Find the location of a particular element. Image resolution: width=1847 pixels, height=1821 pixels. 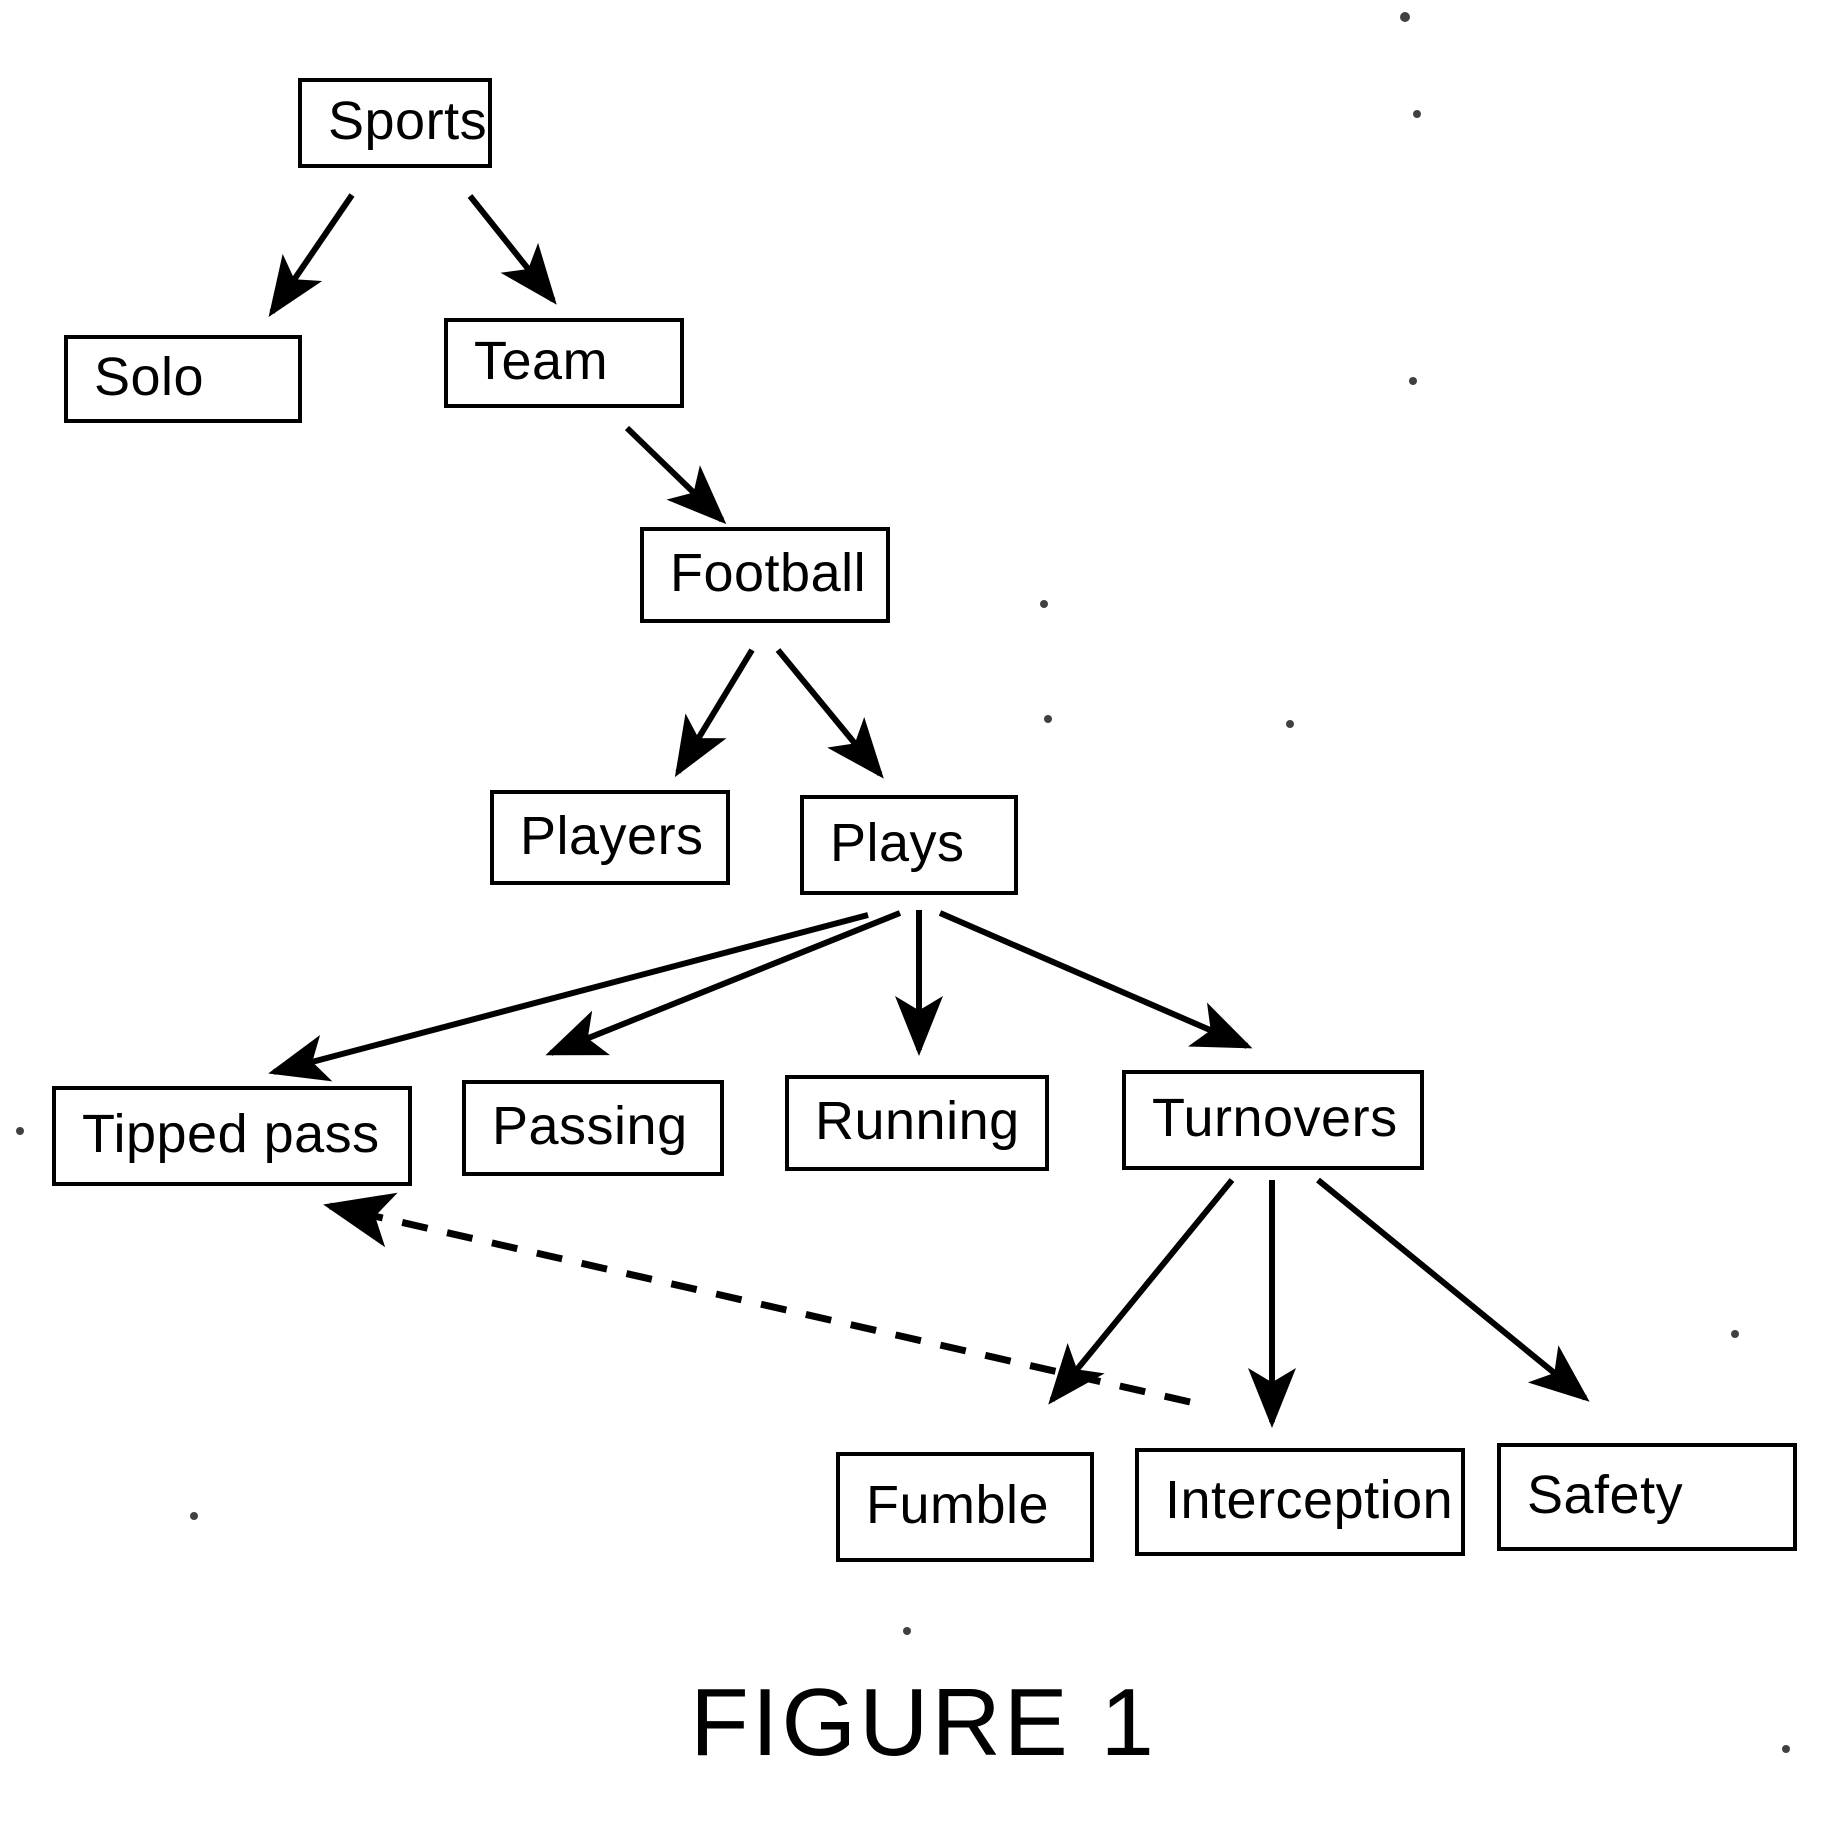

edge-turnovers-fumble is located at coordinates (1141, 1291).